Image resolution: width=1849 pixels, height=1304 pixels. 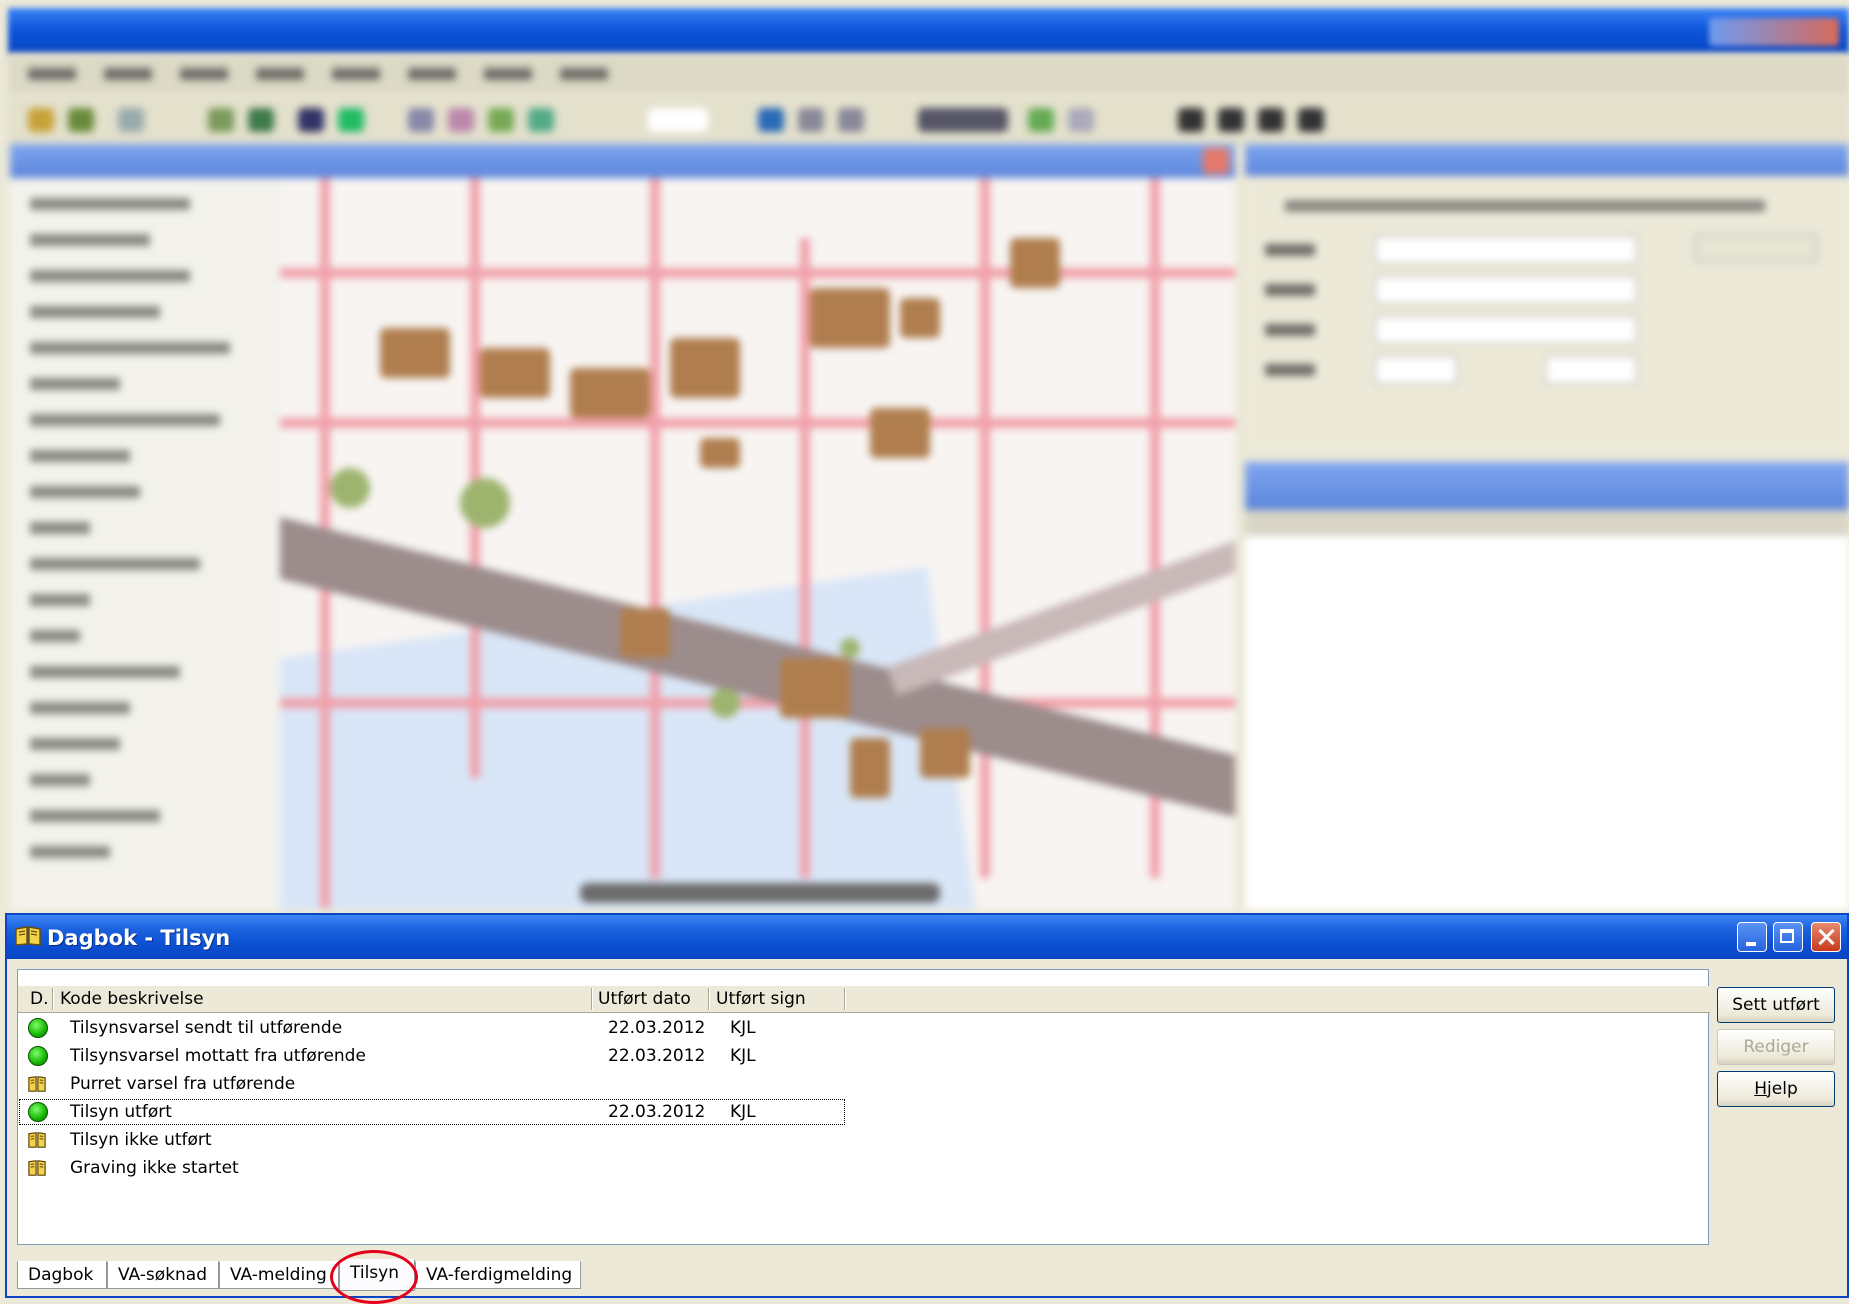 I want to click on window-titlebar: Dagbok - Tilsyn, so click(x=927, y=937).